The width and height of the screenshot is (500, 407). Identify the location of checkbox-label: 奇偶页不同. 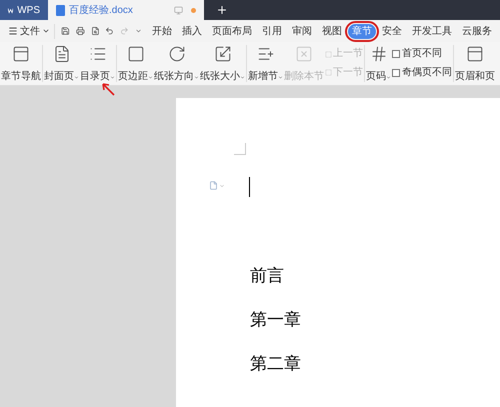
(427, 73).